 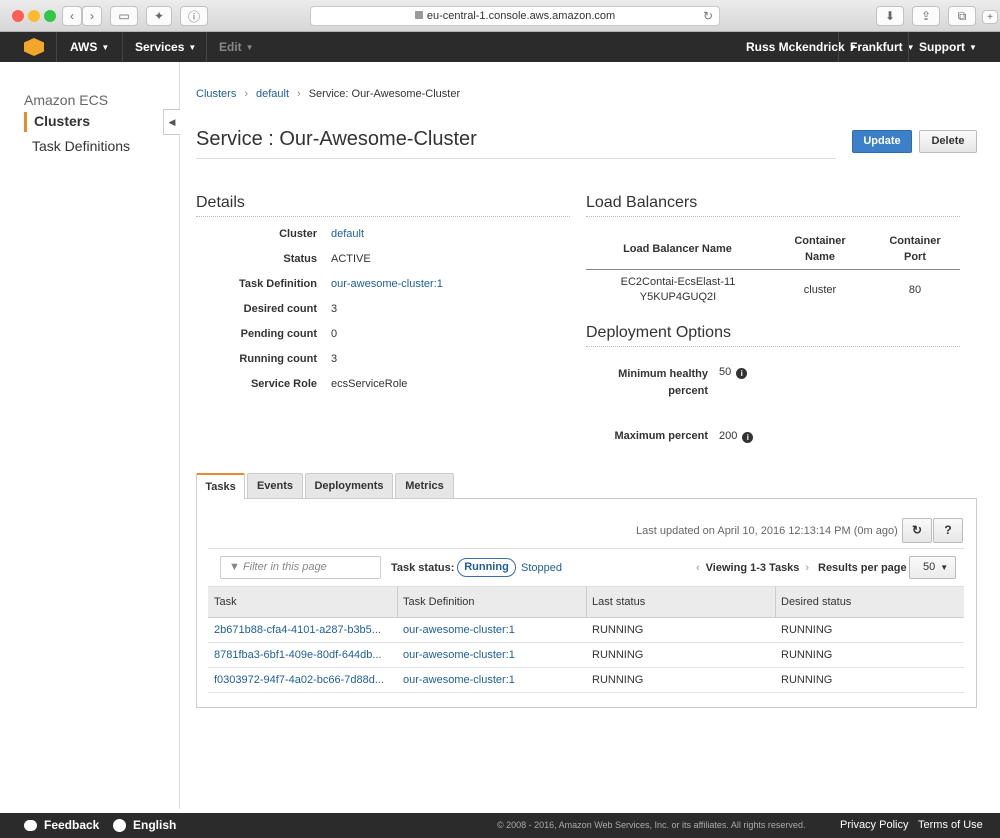 I want to click on minimize-window-icon, so click(x=34, y=16).